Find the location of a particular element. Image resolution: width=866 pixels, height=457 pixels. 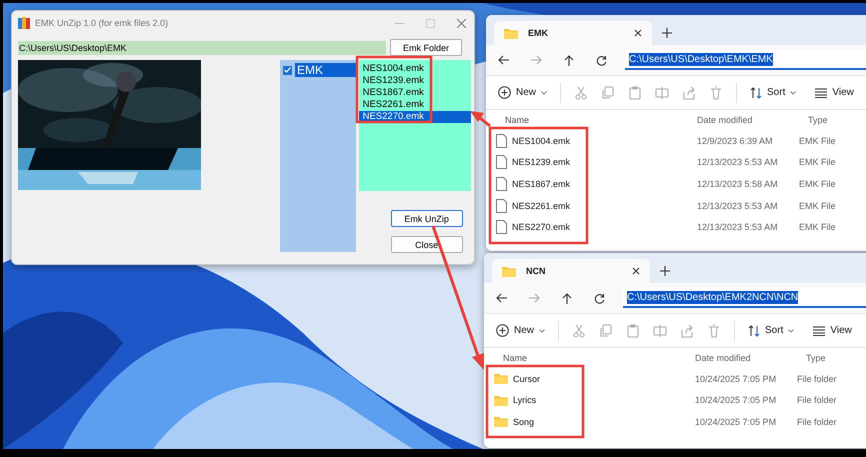

list-item: NES1867.emk is located at coordinates (414, 93).